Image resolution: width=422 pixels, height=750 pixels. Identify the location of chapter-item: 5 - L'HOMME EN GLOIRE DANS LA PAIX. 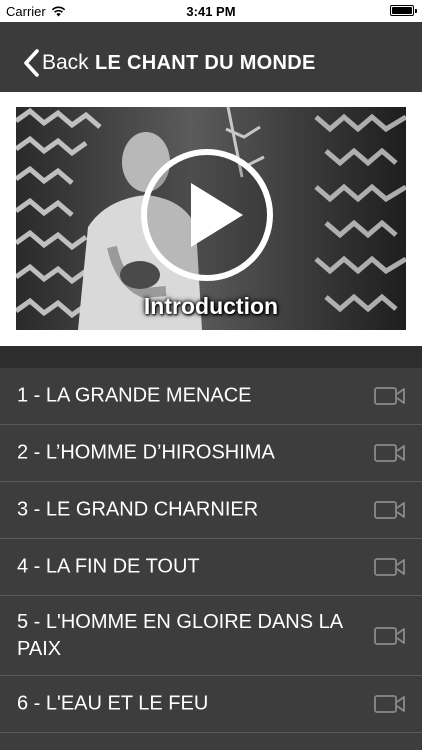
(211, 636).